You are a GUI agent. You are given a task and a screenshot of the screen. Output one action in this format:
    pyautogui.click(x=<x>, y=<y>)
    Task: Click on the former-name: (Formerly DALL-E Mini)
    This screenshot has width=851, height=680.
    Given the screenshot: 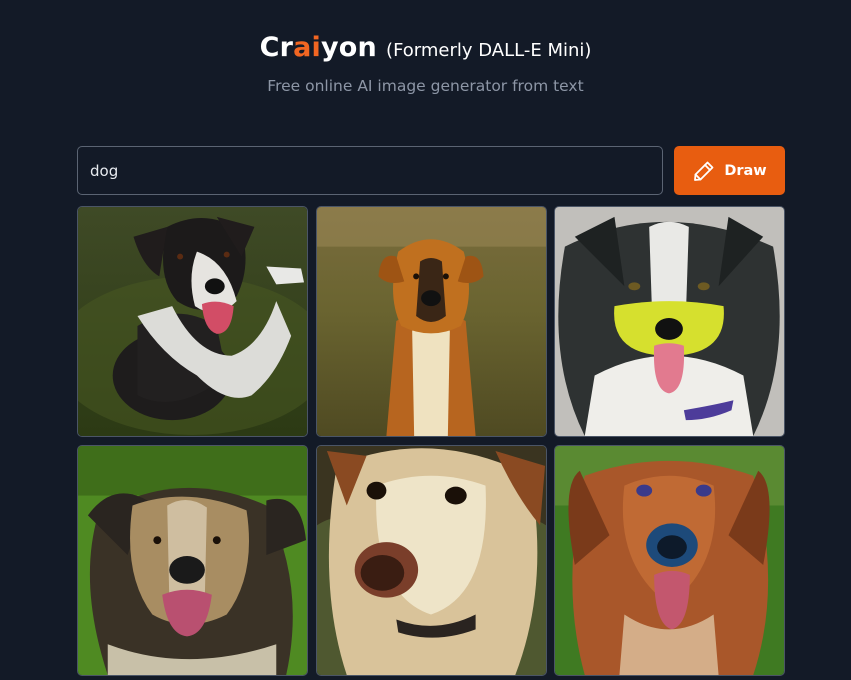 What is the action you would take?
    pyautogui.click(x=489, y=50)
    